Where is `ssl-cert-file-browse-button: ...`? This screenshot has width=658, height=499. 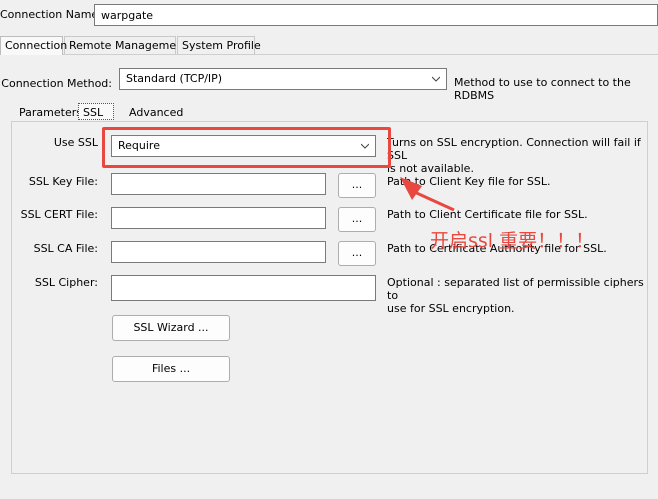 ssl-cert-file-browse-button: ... is located at coordinates (357, 219).